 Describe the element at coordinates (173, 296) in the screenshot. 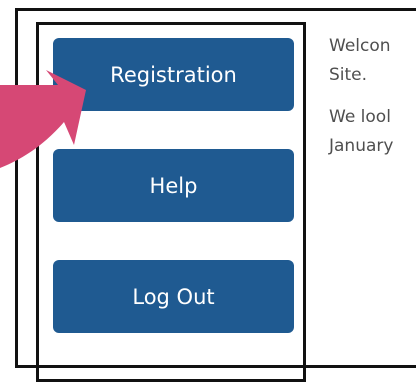

I see `log-out-button: Log Out` at that location.